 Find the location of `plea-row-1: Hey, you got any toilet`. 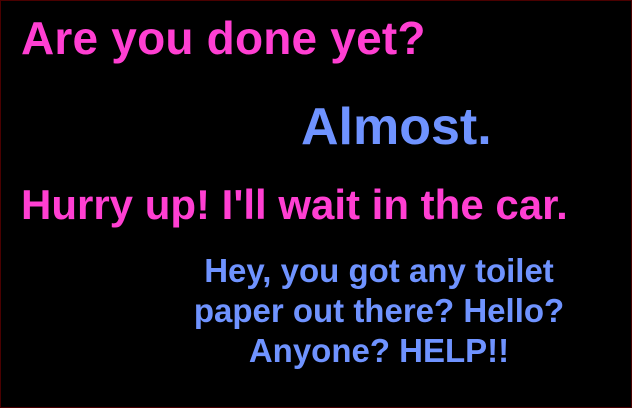

plea-row-1: Hey, you got any toilet is located at coordinates (379, 270).